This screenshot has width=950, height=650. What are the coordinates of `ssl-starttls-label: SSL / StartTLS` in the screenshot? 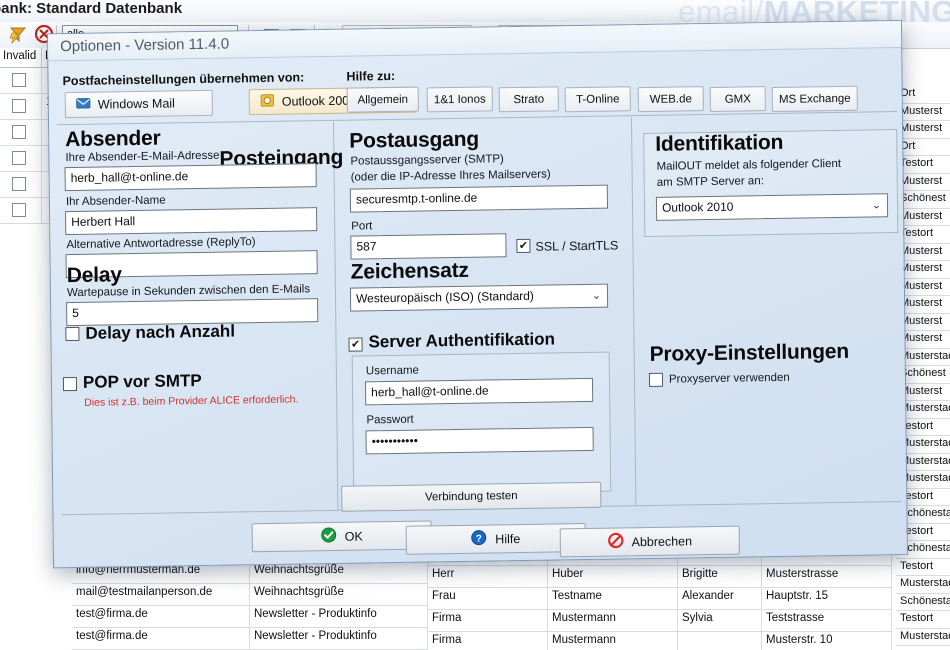 It's located at (577, 246).